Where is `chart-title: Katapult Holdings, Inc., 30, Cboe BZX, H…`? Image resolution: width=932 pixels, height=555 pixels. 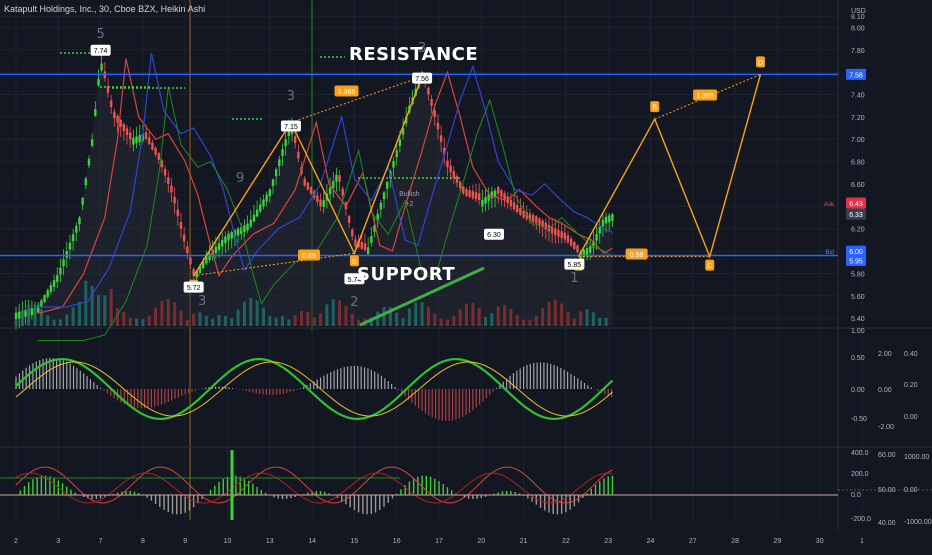
chart-title: Katapult Holdings, Inc., 30, Cboe BZX, H… is located at coordinates (105, 9).